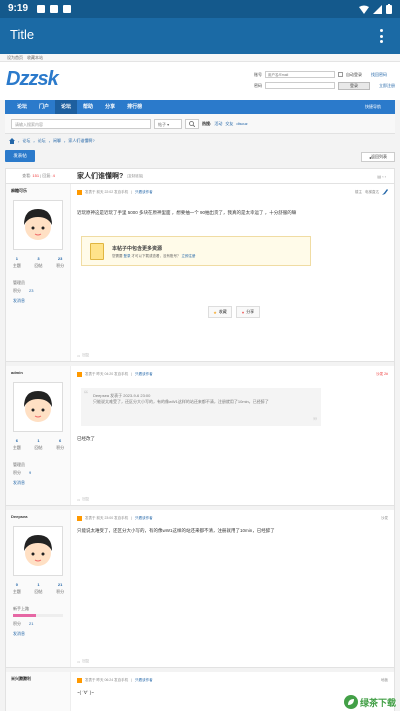 The image size is (400, 711). What do you see at coordinates (340, 74) in the screenshot?
I see `auto-login-checkbox` at bounding box center [340, 74].